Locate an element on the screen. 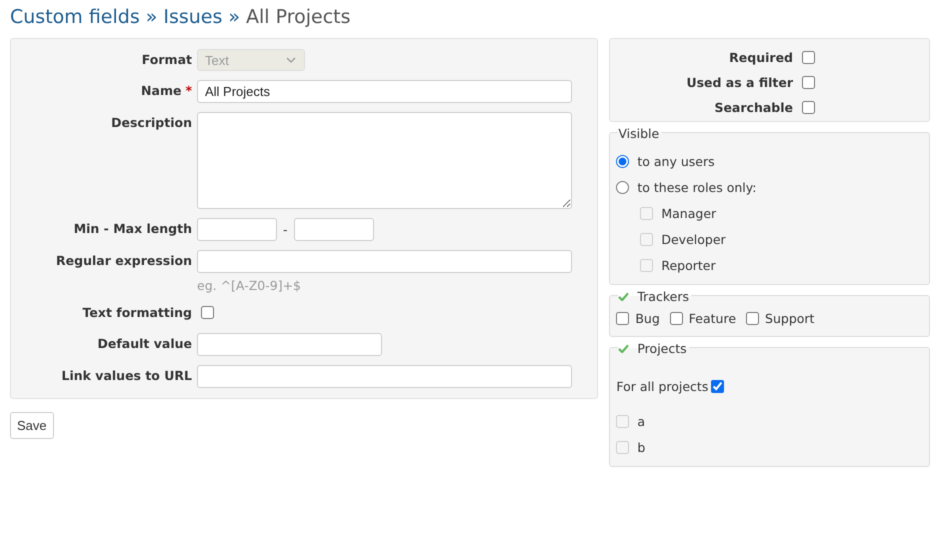 The width and height of the screenshot is (940, 540). text-field: All Projects is located at coordinates (384, 91).